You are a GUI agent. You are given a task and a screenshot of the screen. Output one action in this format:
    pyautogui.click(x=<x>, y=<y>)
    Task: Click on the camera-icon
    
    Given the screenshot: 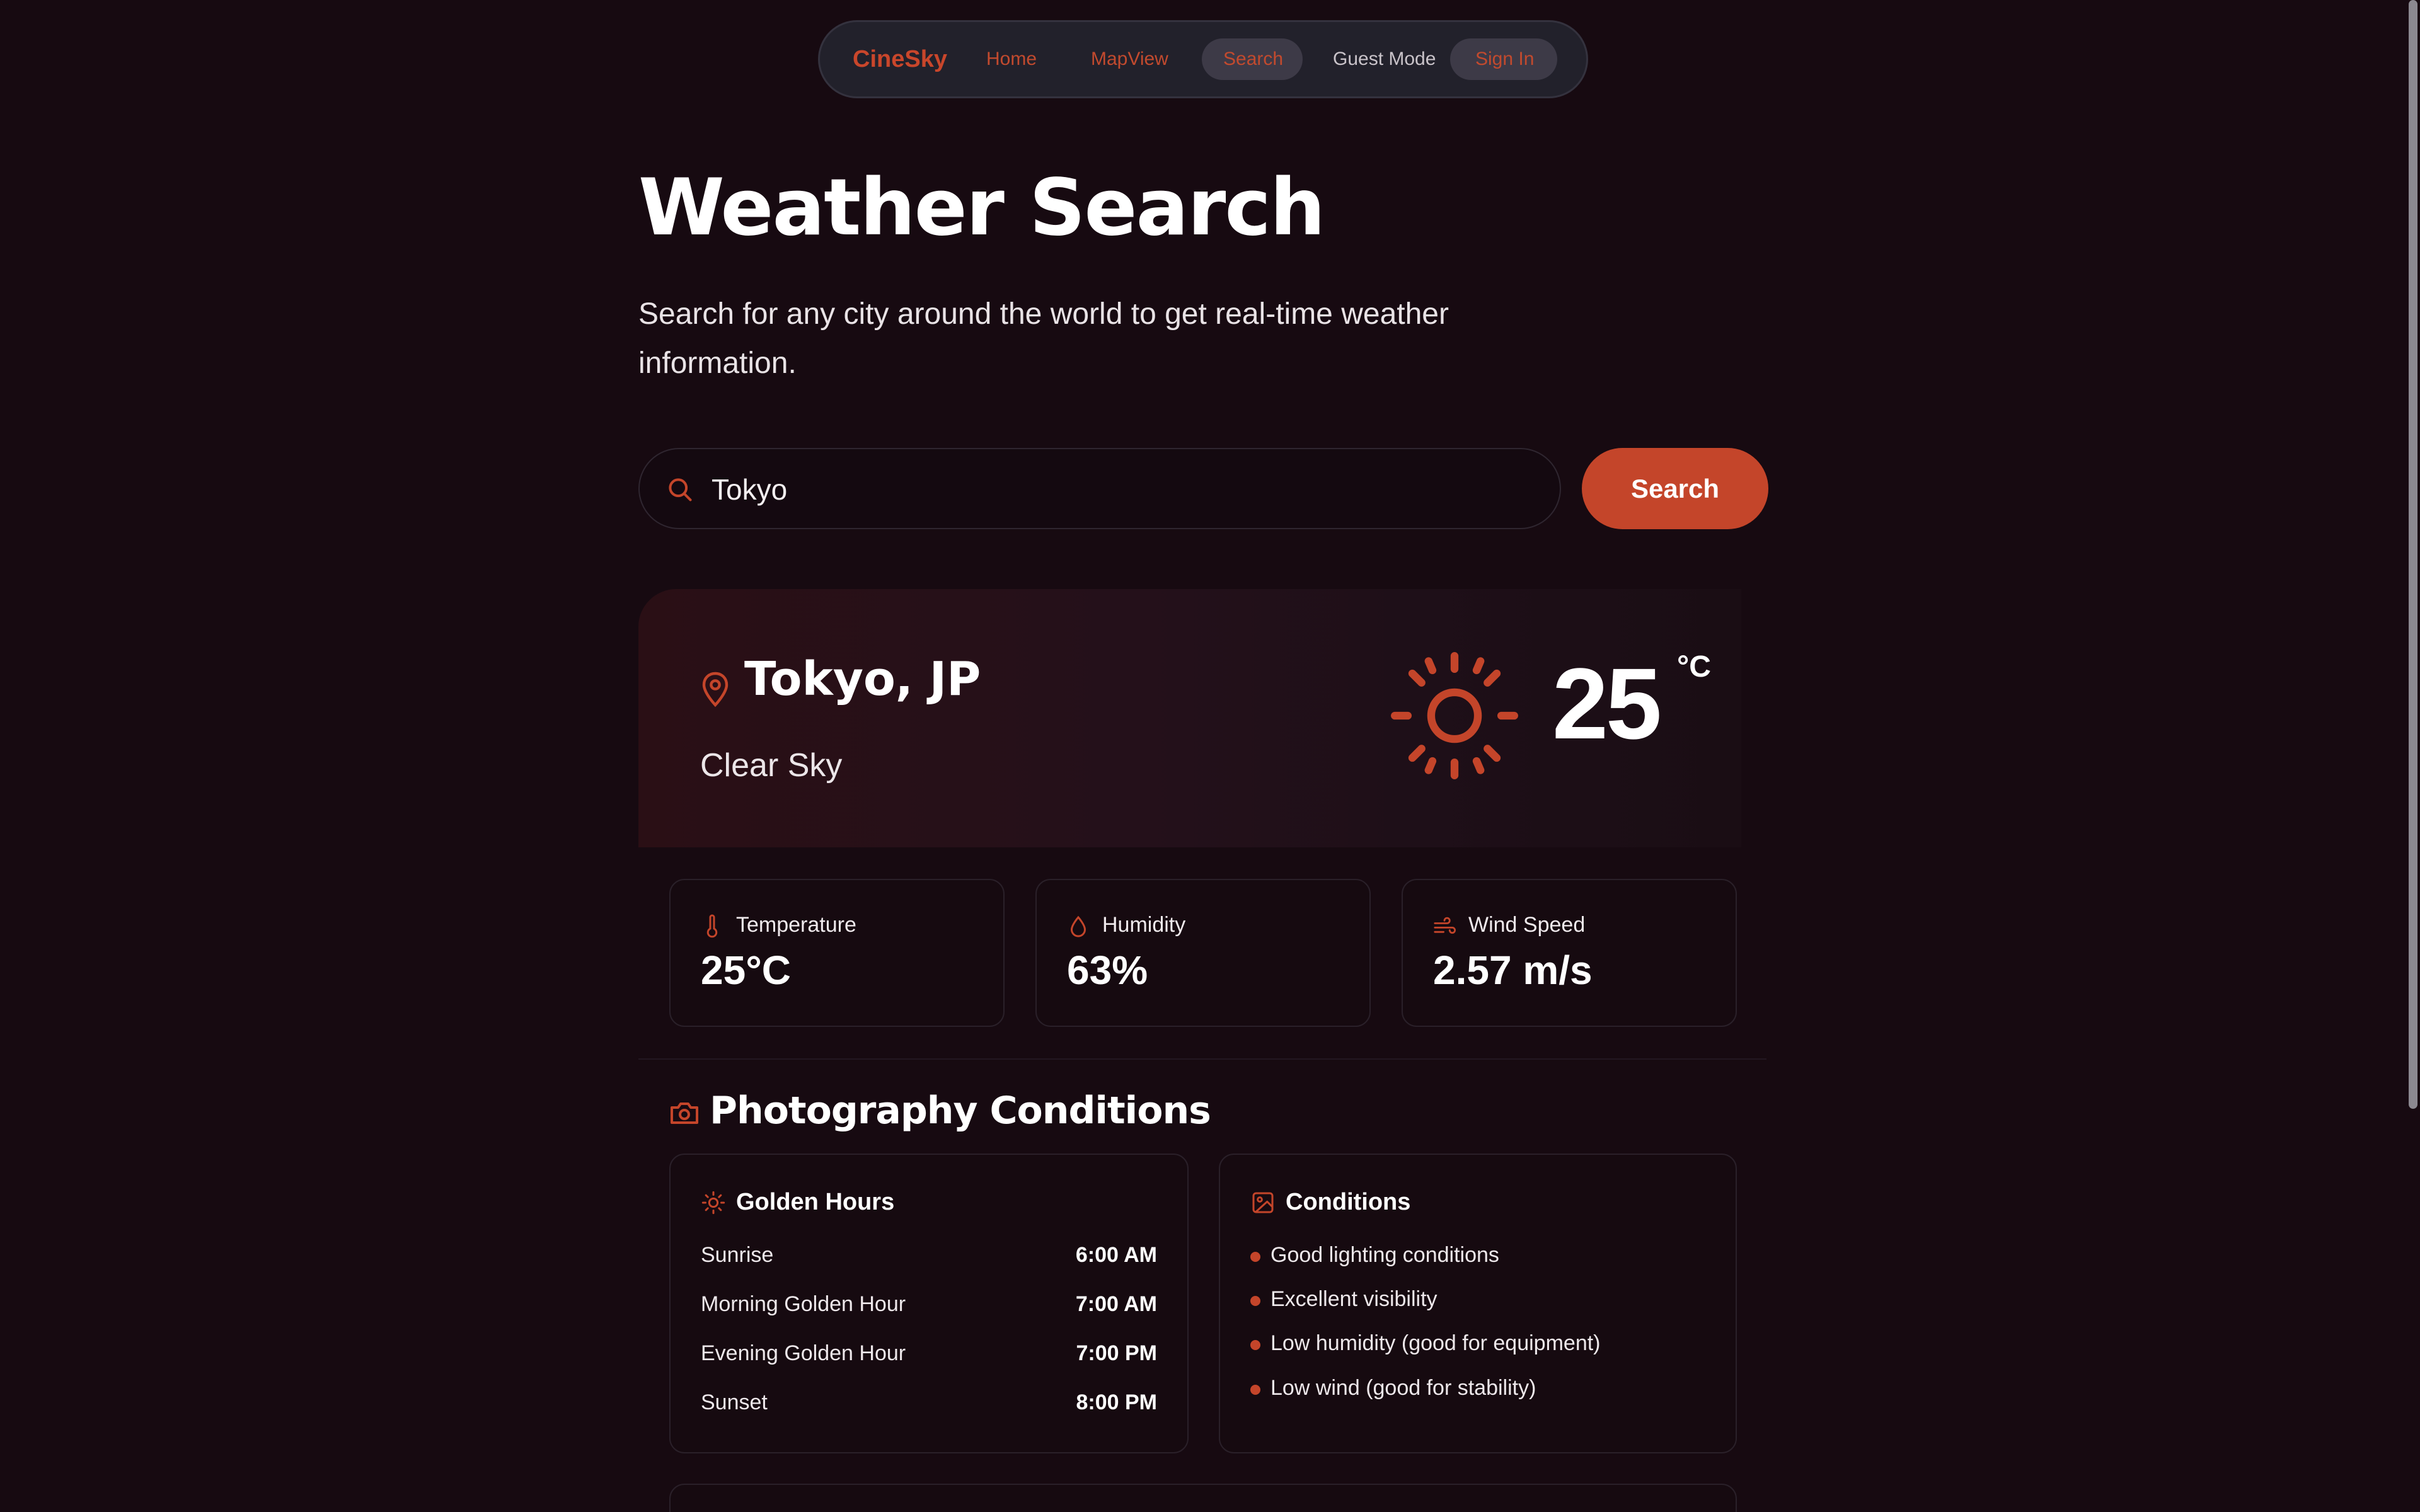 What is the action you would take?
    pyautogui.click(x=685, y=1113)
    